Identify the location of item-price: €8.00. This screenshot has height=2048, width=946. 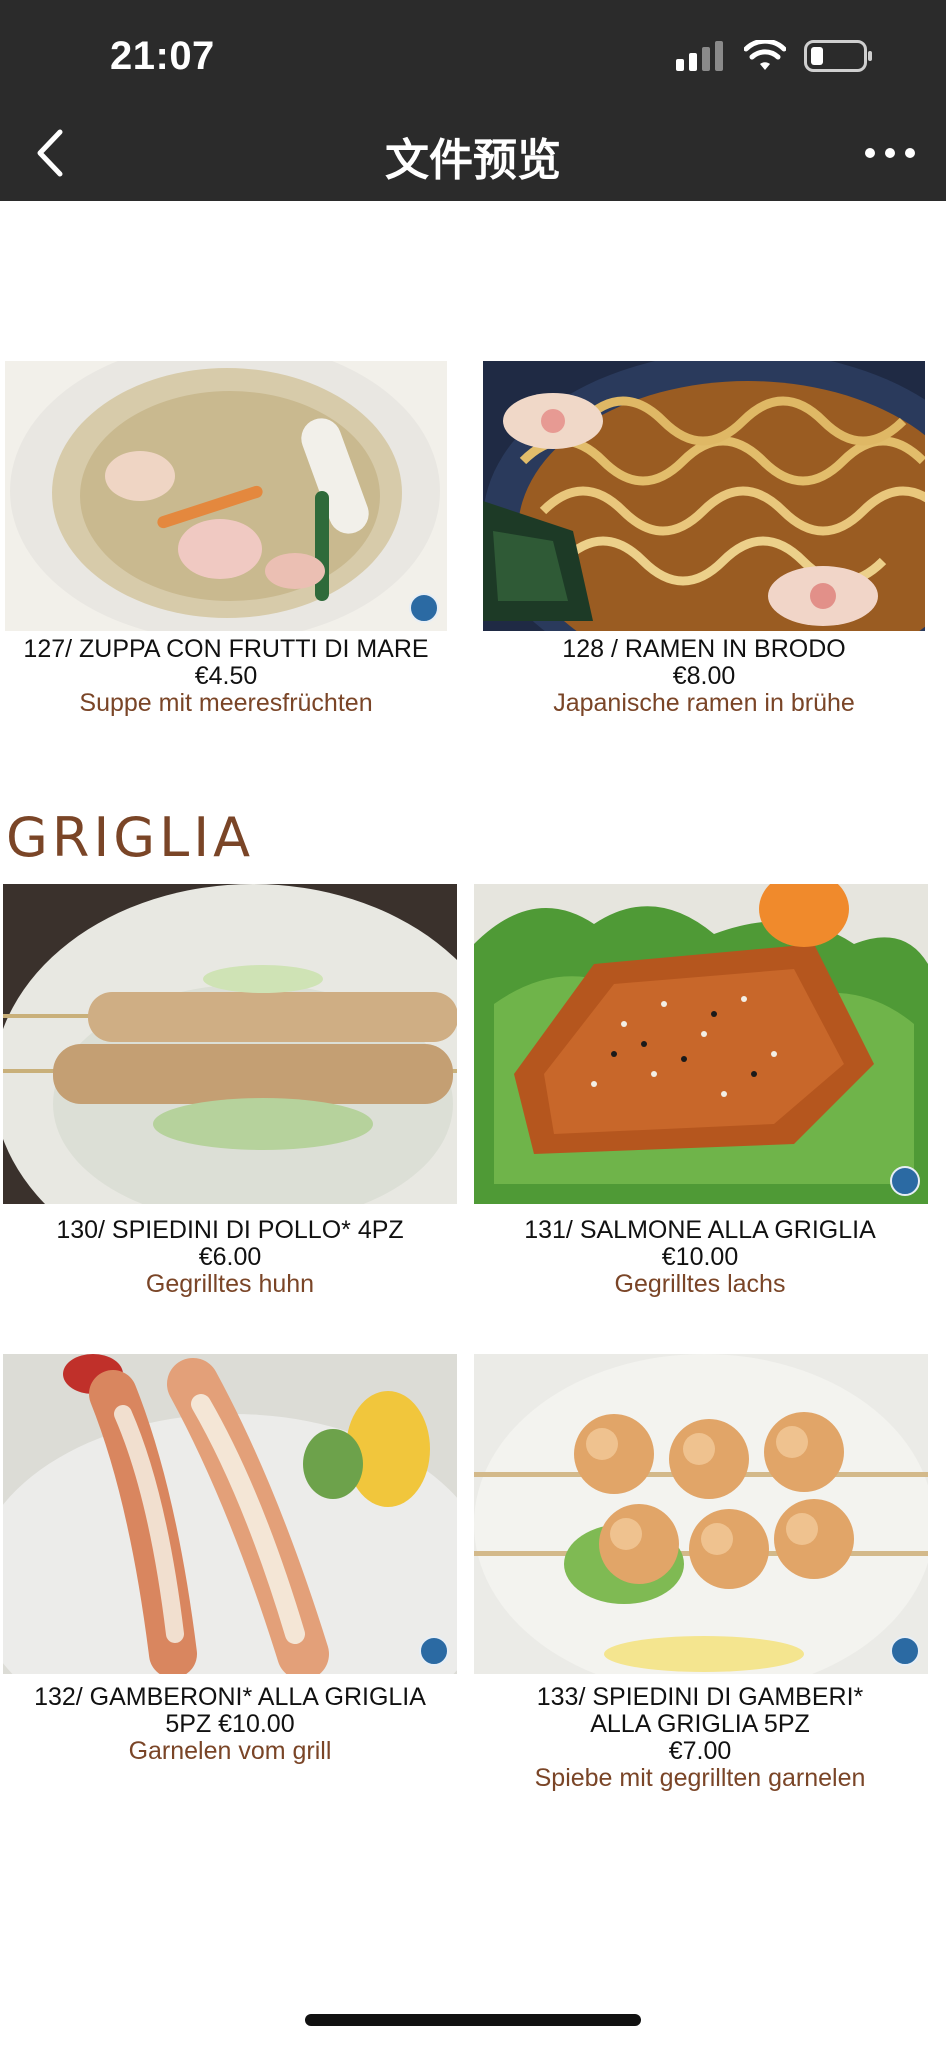
(704, 676).